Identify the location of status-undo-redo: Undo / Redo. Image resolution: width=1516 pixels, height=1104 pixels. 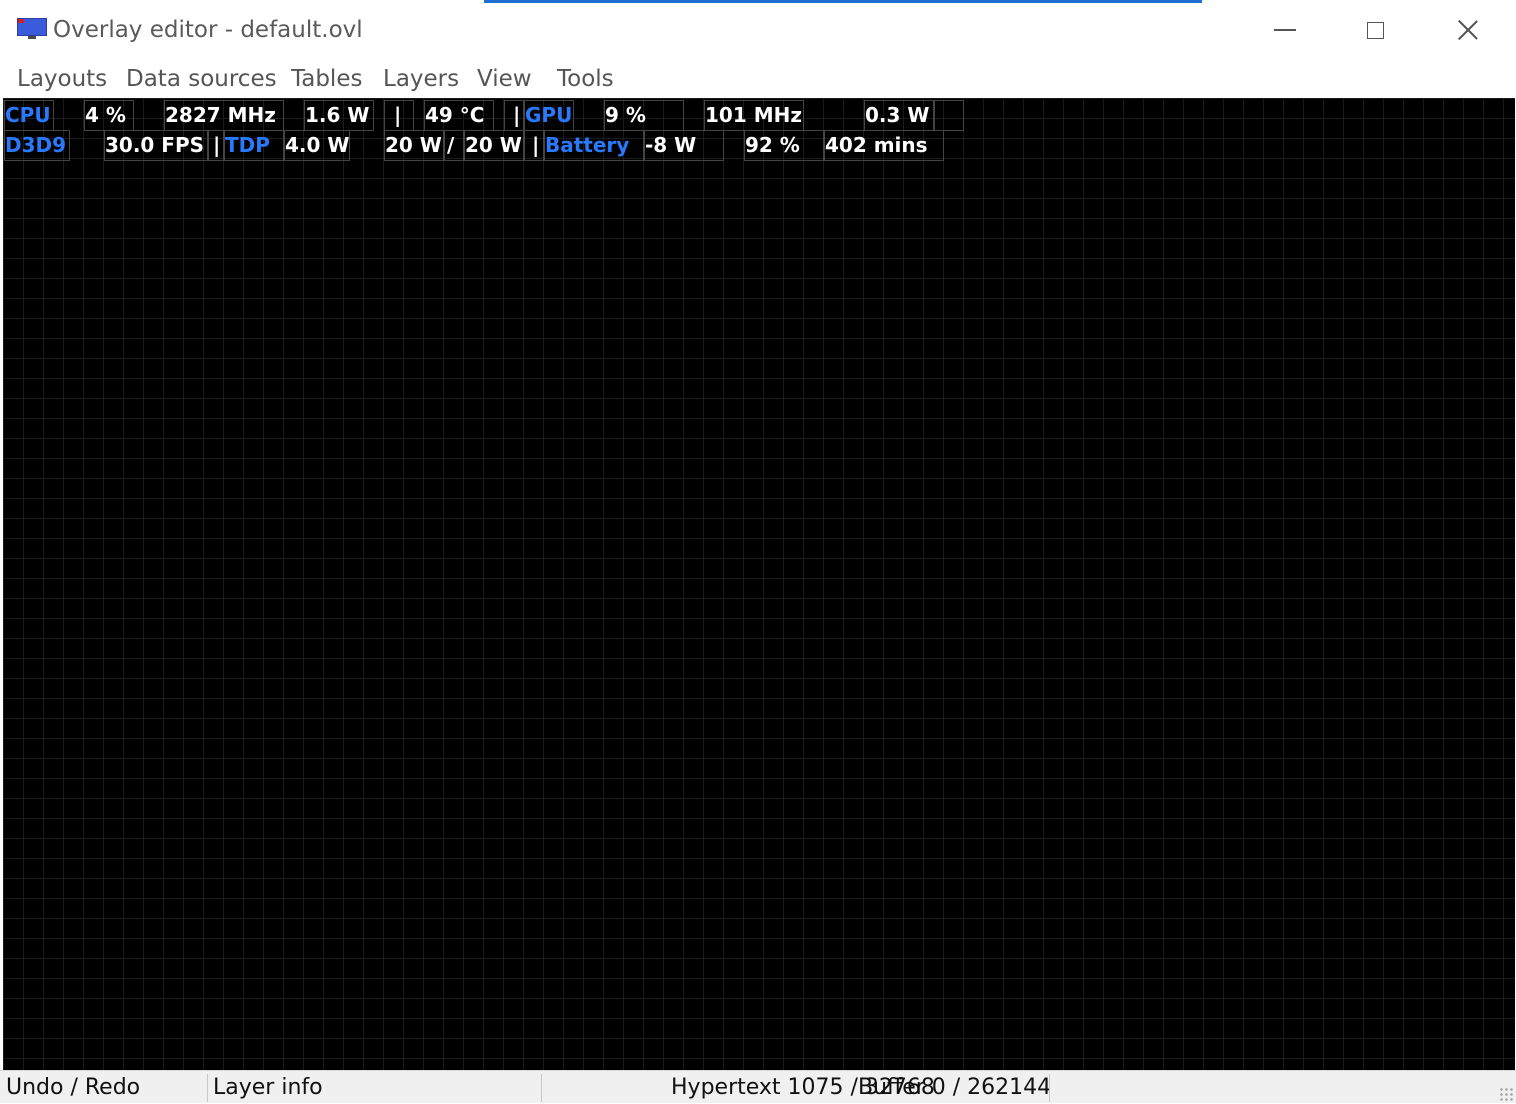
(73, 1087).